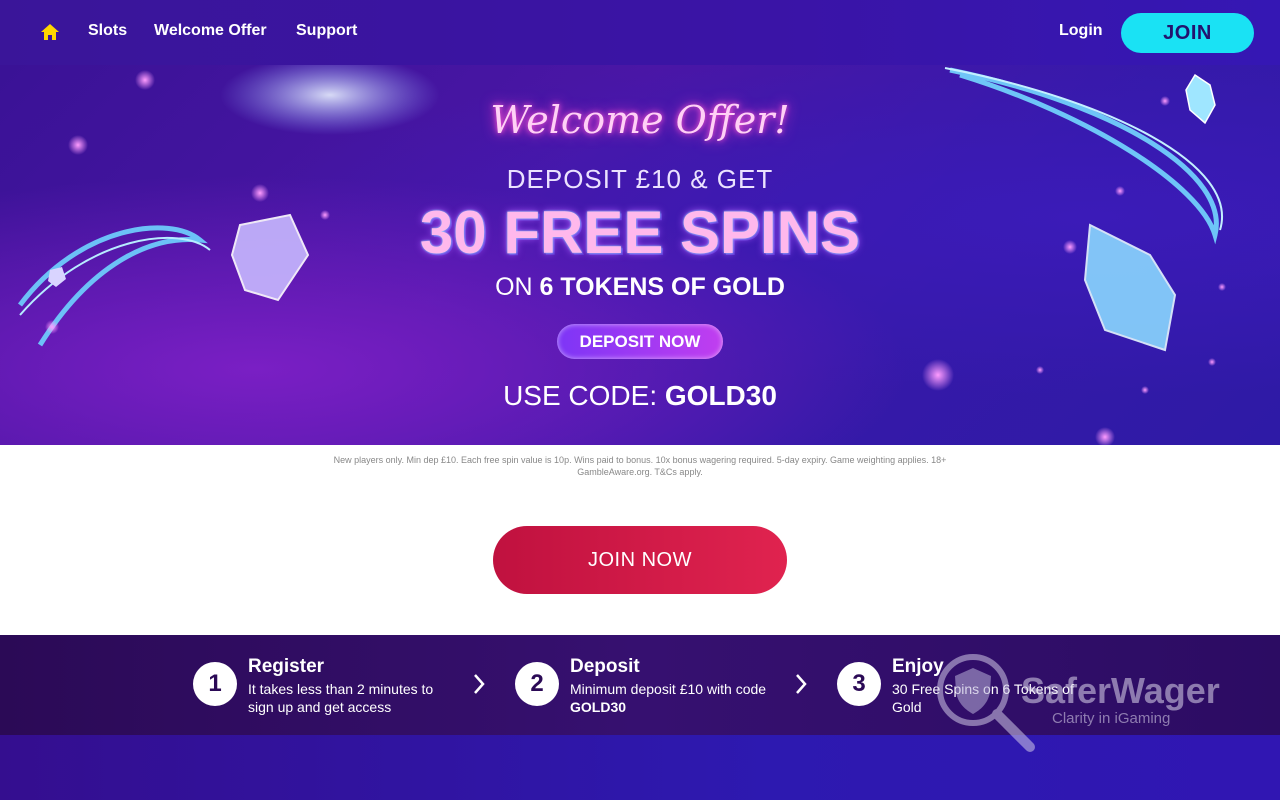  Describe the element at coordinates (640, 179) in the screenshot. I see `deposit-line: DEPOSIT £10 & GET` at that location.